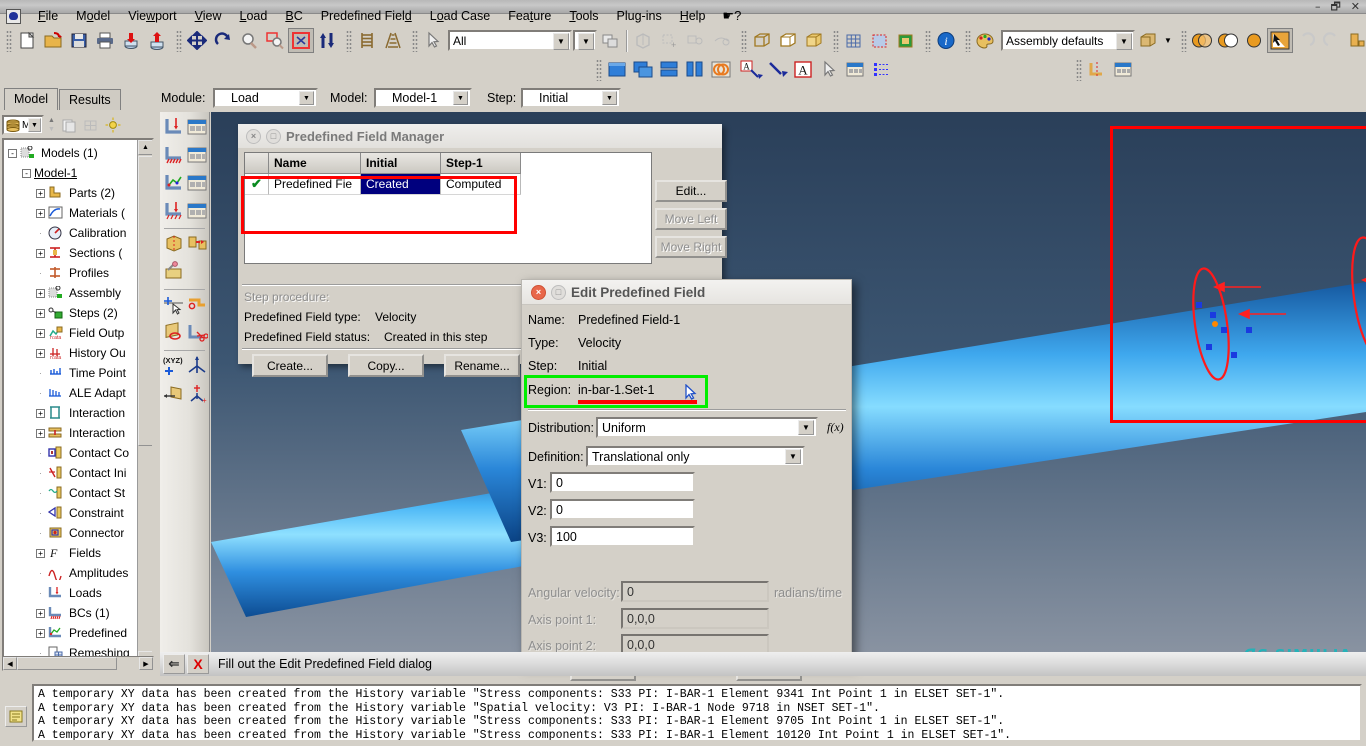 The image size is (1366, 746). I want to click on select-arrow-icon, so click(433, 40).